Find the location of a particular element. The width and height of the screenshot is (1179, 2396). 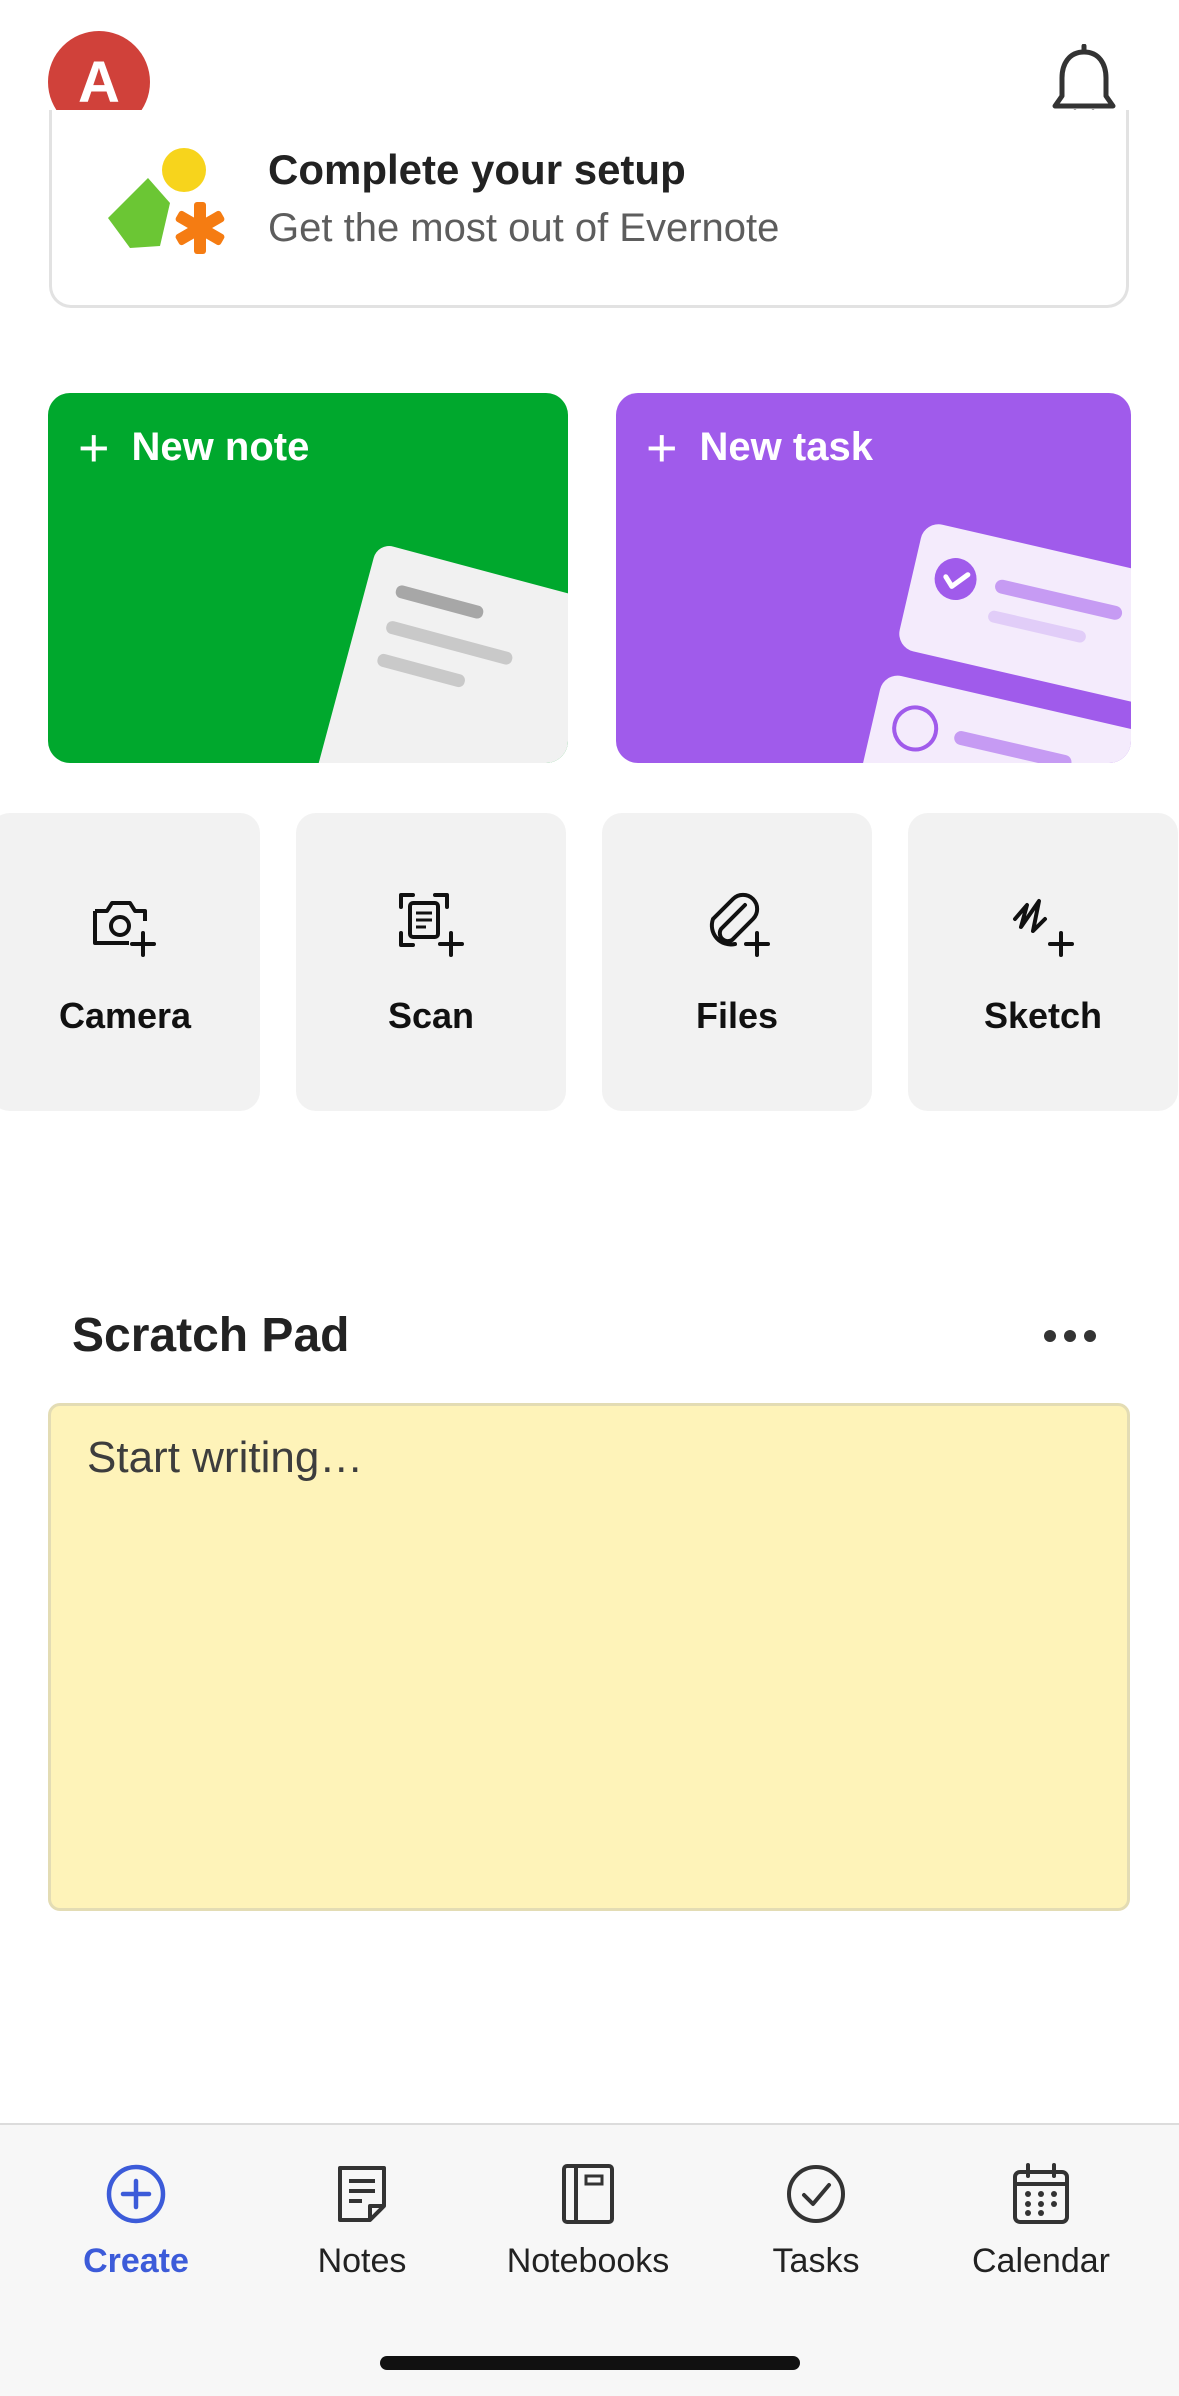

files-button: Files is located at coordinates (737, 962).